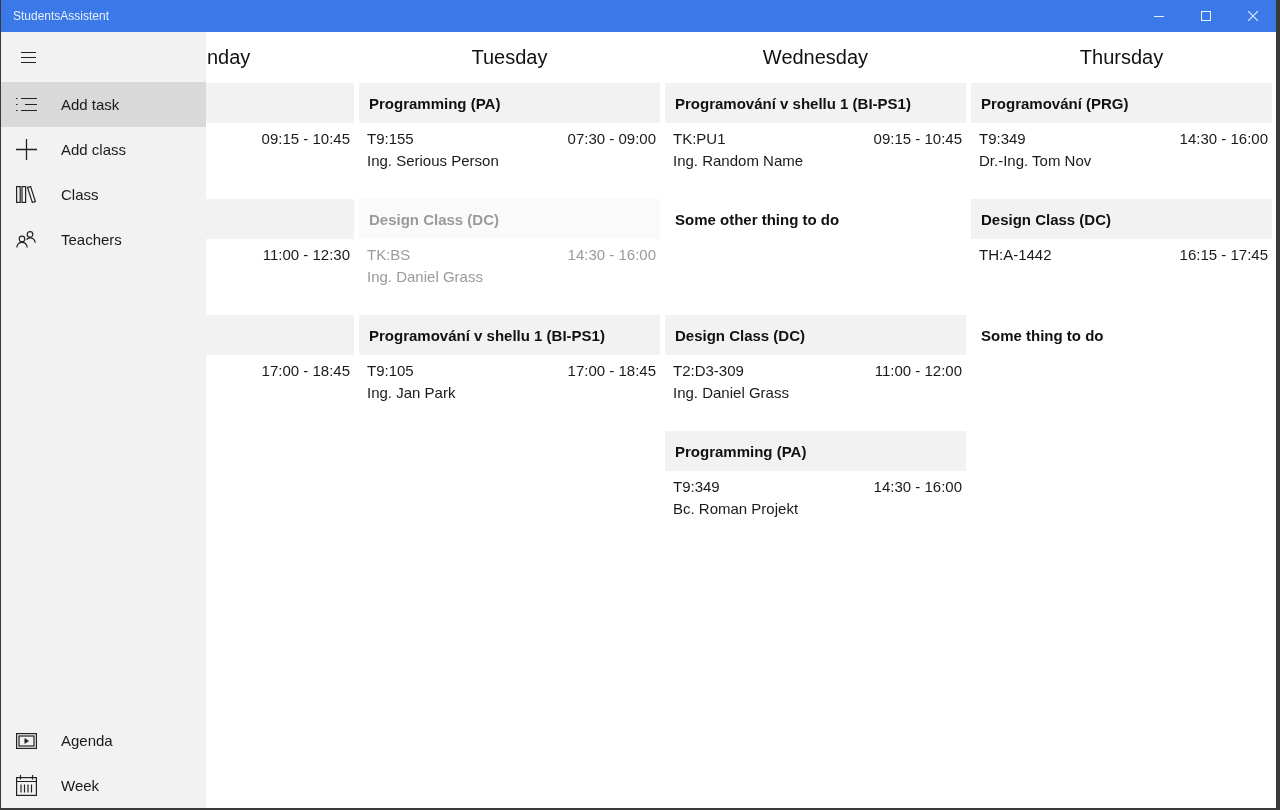  Describe the element at coordinates (433, 161) in the screenshot. I see `teacher-name: Ing. Serious Person` at that location.